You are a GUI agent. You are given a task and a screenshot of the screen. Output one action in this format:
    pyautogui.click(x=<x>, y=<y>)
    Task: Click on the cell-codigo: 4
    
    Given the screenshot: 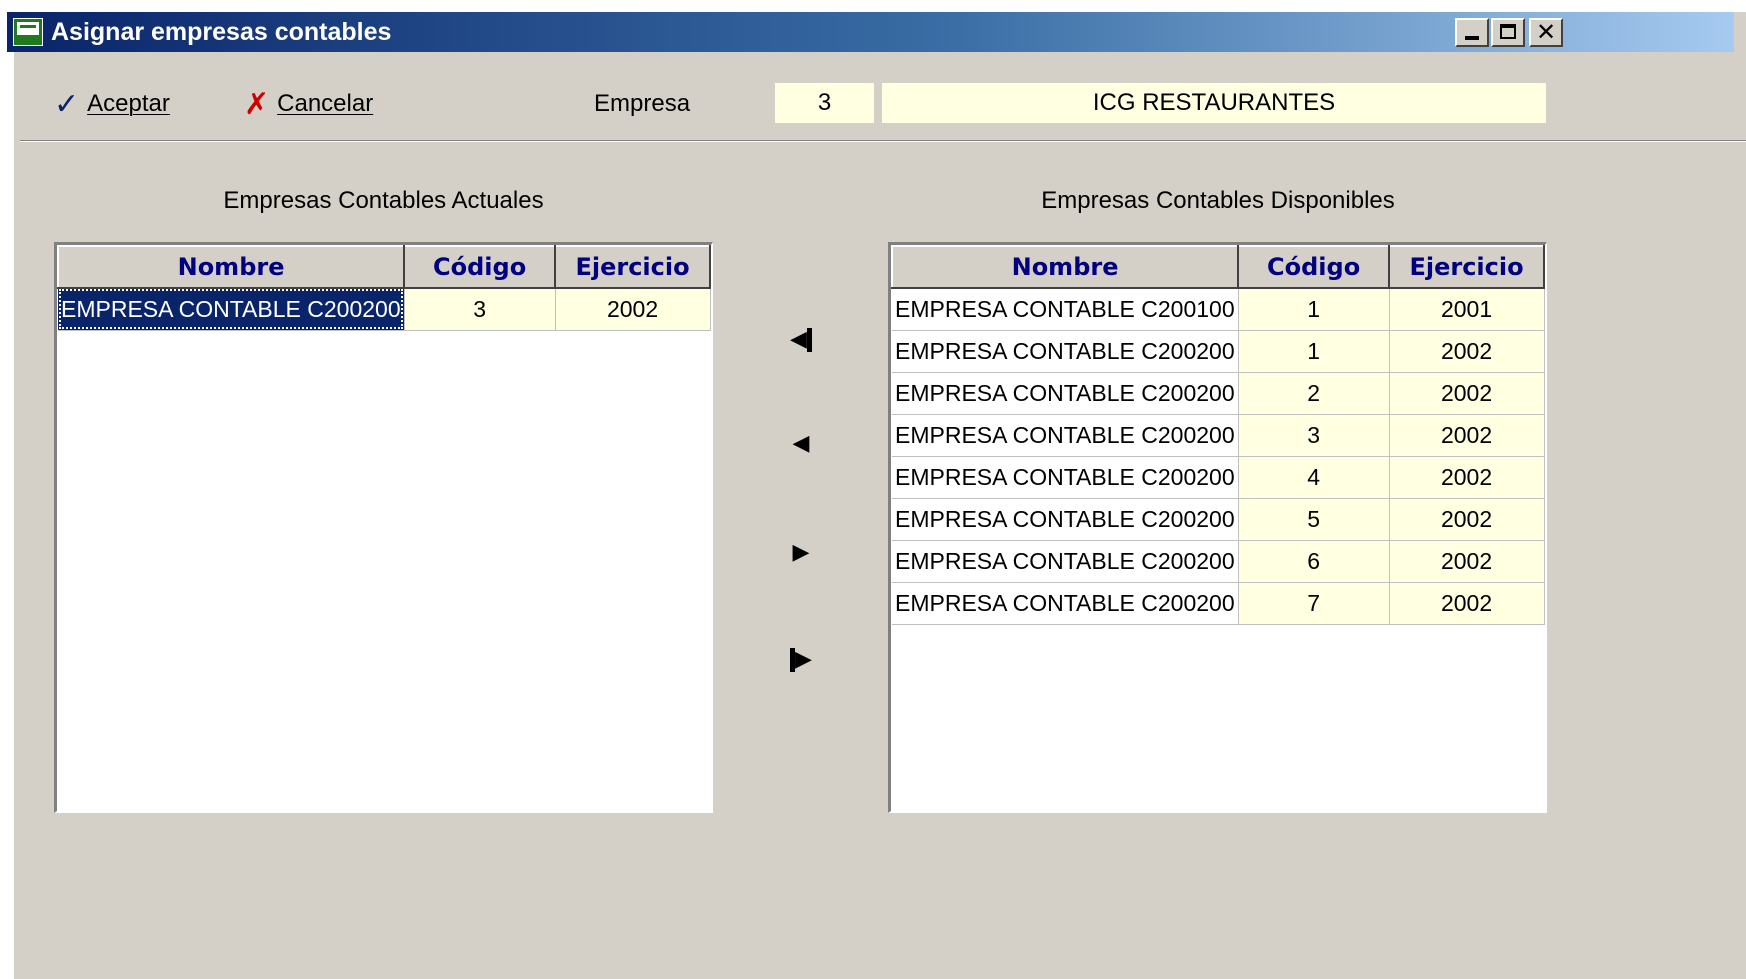 What is the action you would take?
    pyautogui.click(x=1314, y=477)
    